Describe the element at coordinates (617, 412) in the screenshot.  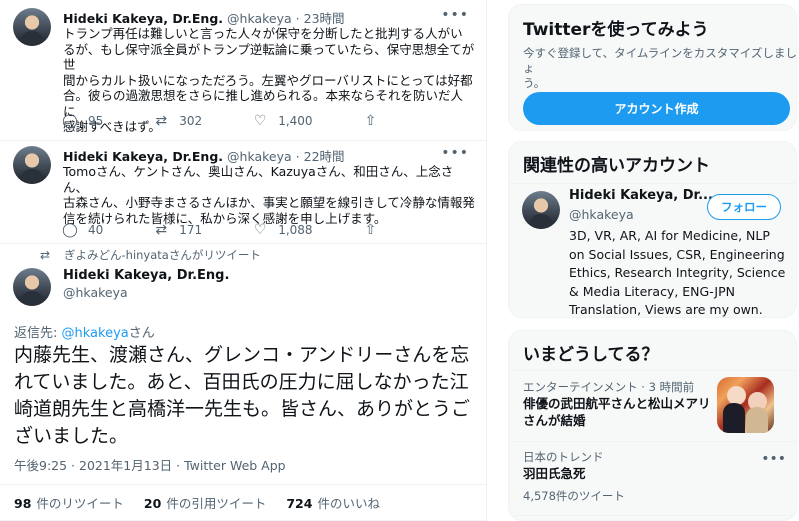
I see `trend-title: 俳優の武田航平さんと松山メアリ さんが結婚` at that location.